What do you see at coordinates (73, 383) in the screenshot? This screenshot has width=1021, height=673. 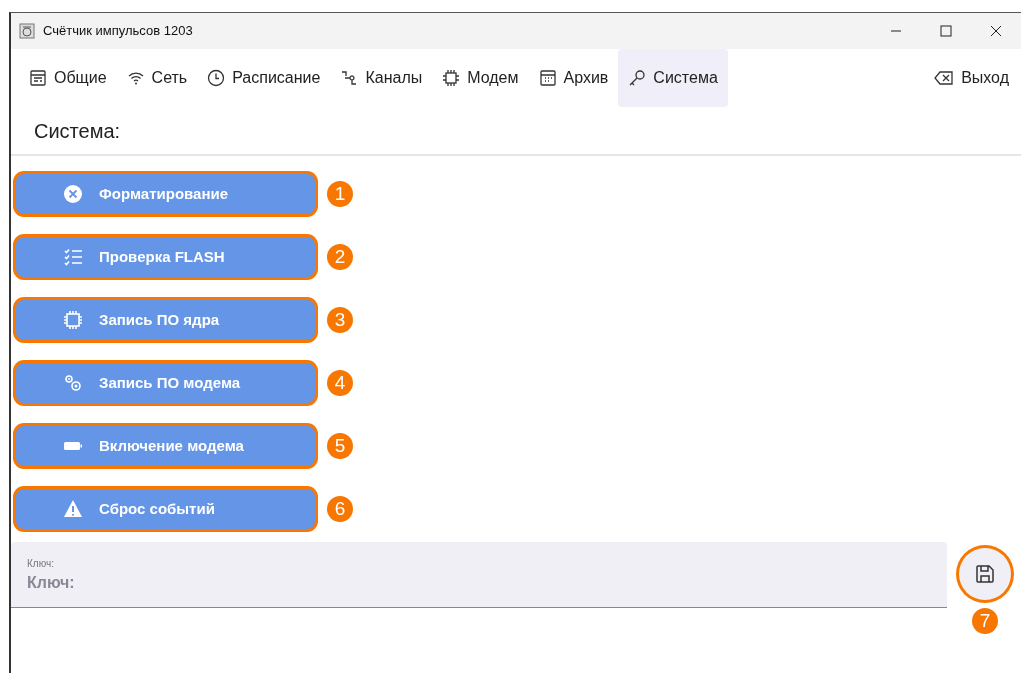 I see `gears-icon` at bounding box center [73, 383].